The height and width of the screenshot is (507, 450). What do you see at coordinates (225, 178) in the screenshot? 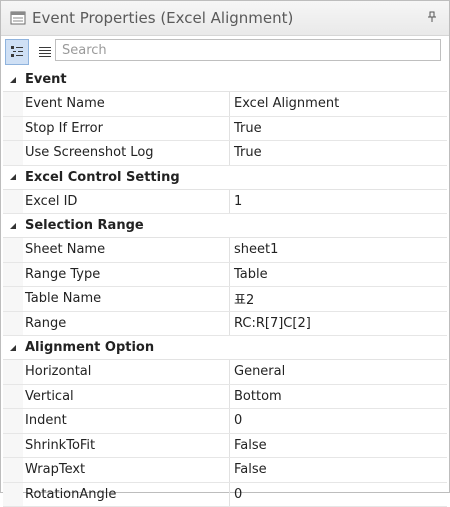
I see `category-header: Excel Control Setting` at bounding box center [225, 178].